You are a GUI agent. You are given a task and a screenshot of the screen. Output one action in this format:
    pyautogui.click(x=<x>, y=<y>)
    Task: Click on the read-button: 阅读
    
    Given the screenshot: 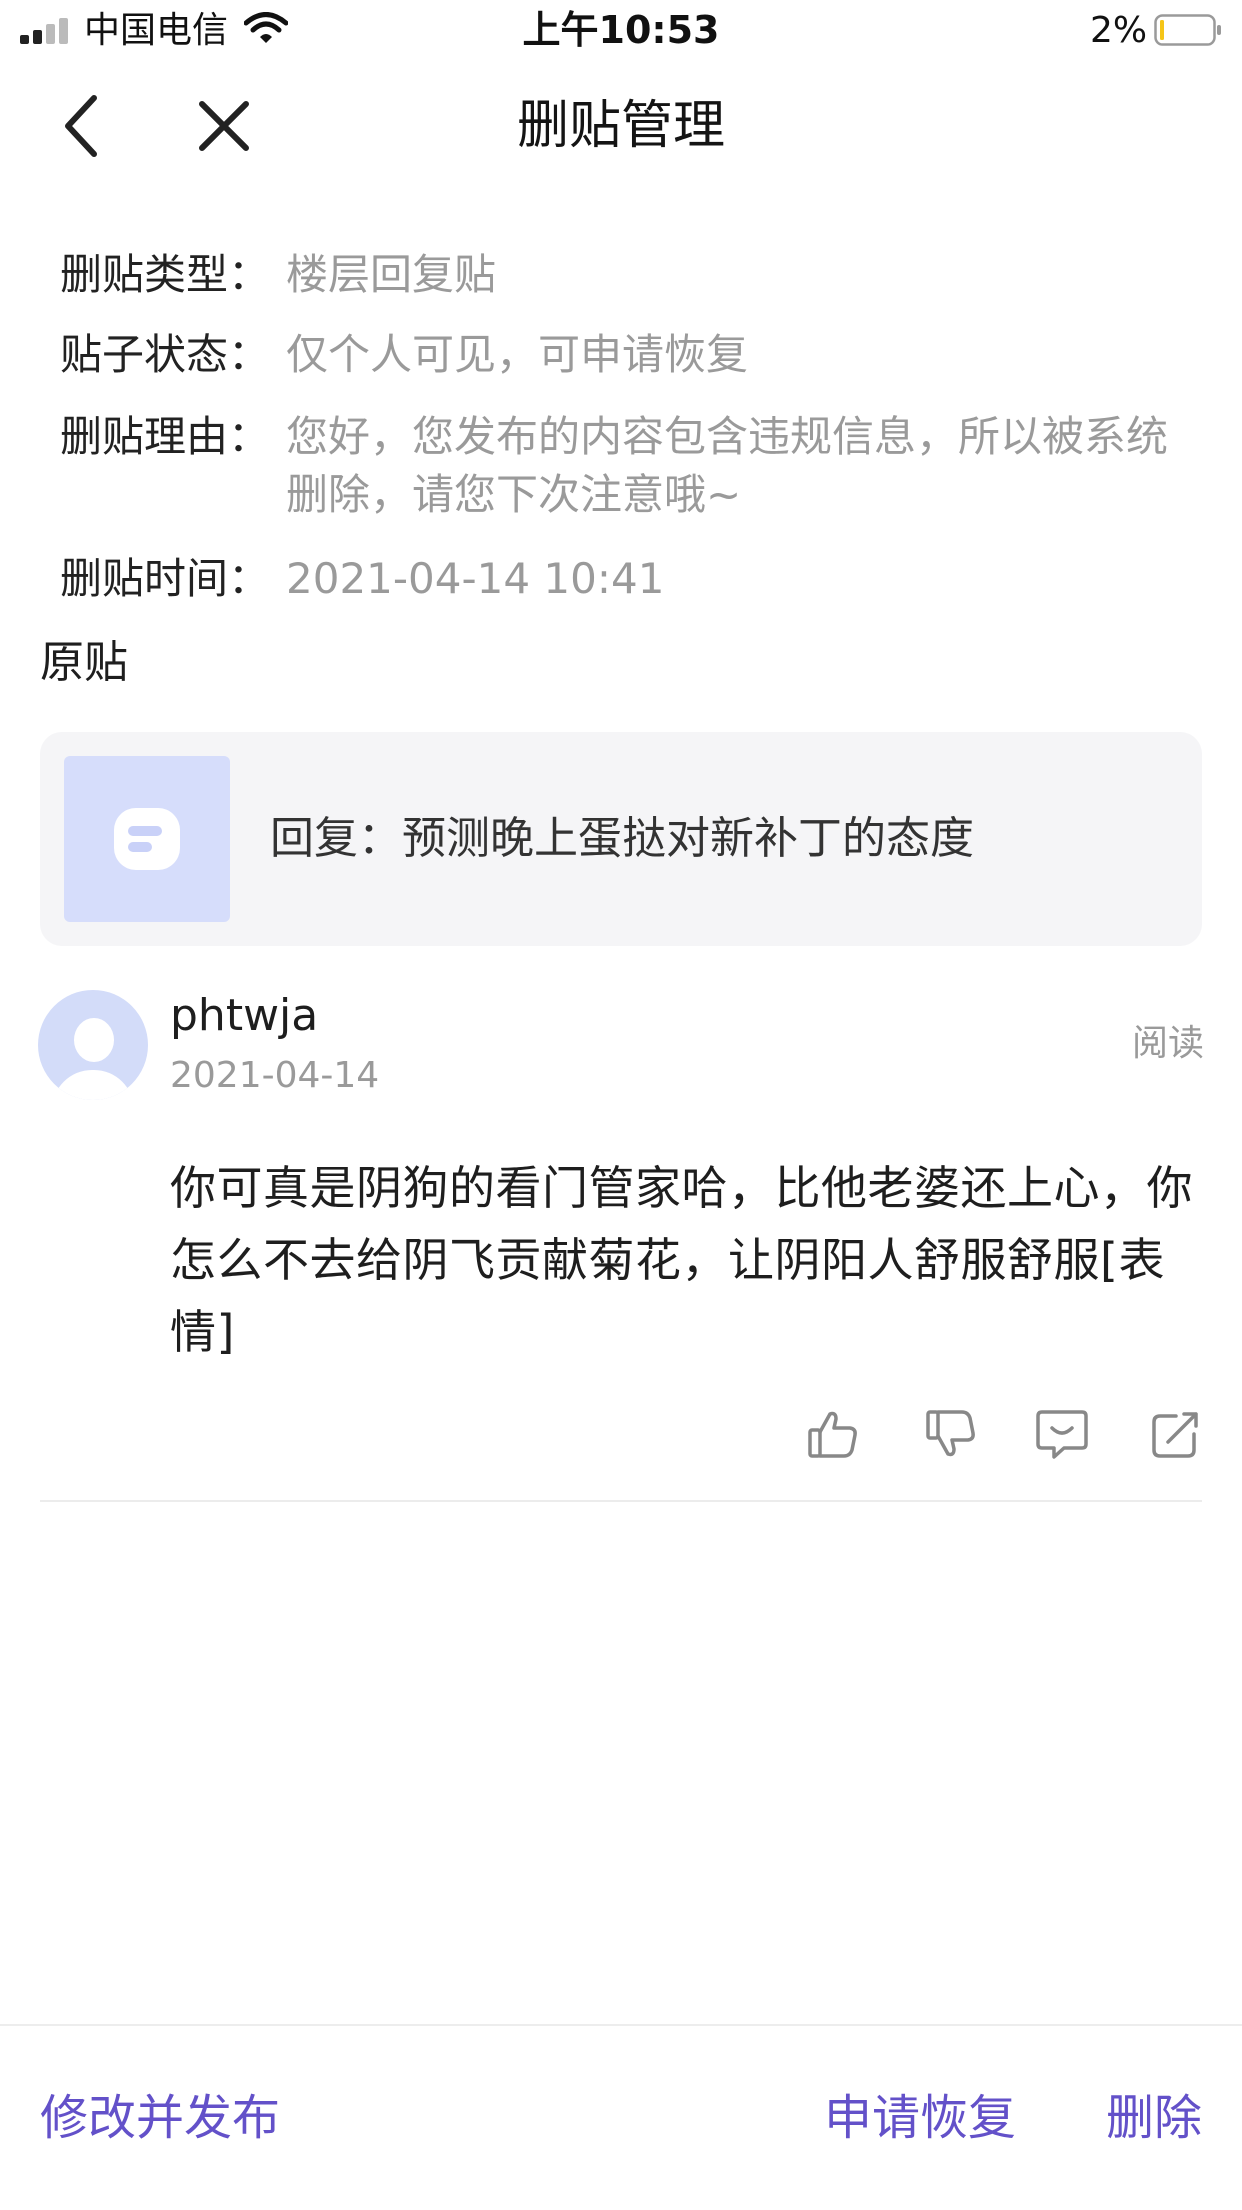 What is the action you would take?
    pyautogui.click(x=1168, y=1044)
    